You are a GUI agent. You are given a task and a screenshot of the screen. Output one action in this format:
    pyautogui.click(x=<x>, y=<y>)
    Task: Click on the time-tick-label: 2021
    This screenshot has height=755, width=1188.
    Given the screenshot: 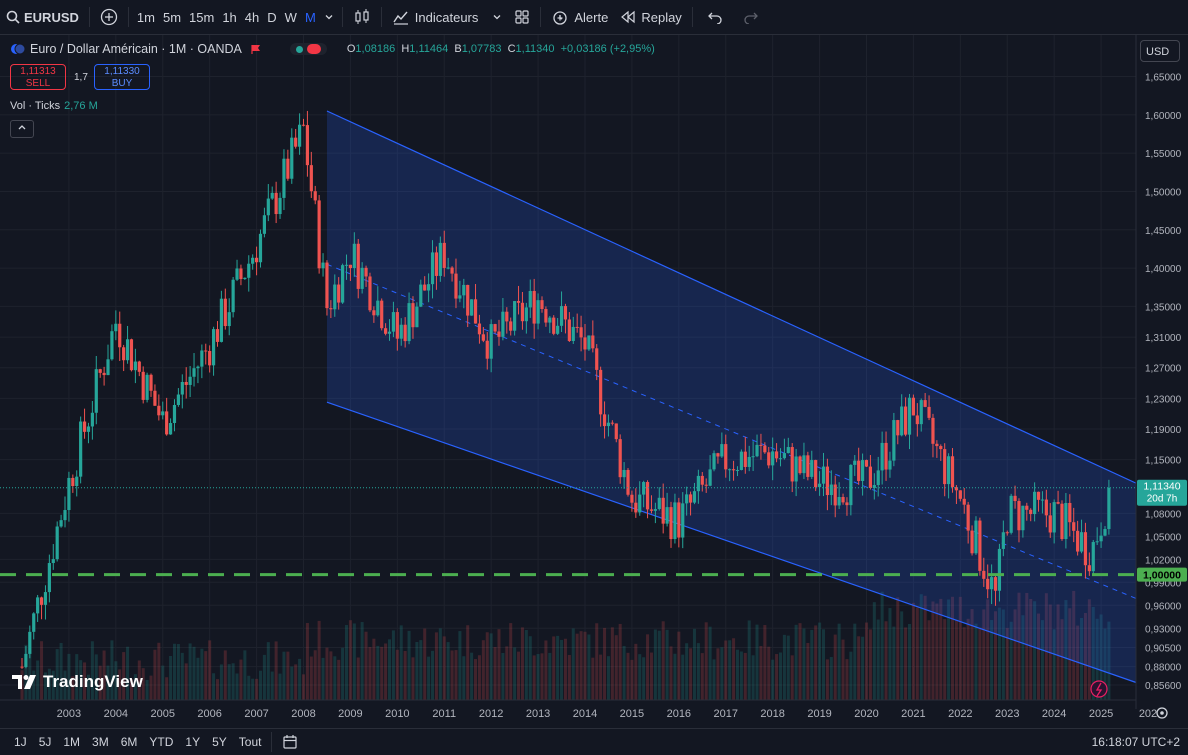 What is the action you would take?
    pyautogui.click(x=913, y=714)
    